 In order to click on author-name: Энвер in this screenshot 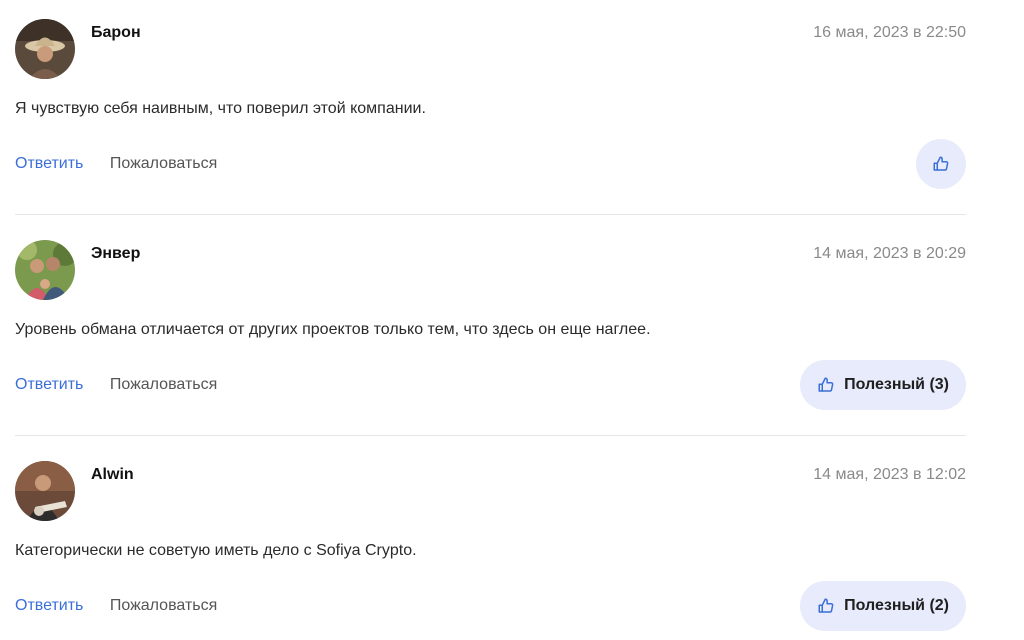, I will do `click(116, 253)`.